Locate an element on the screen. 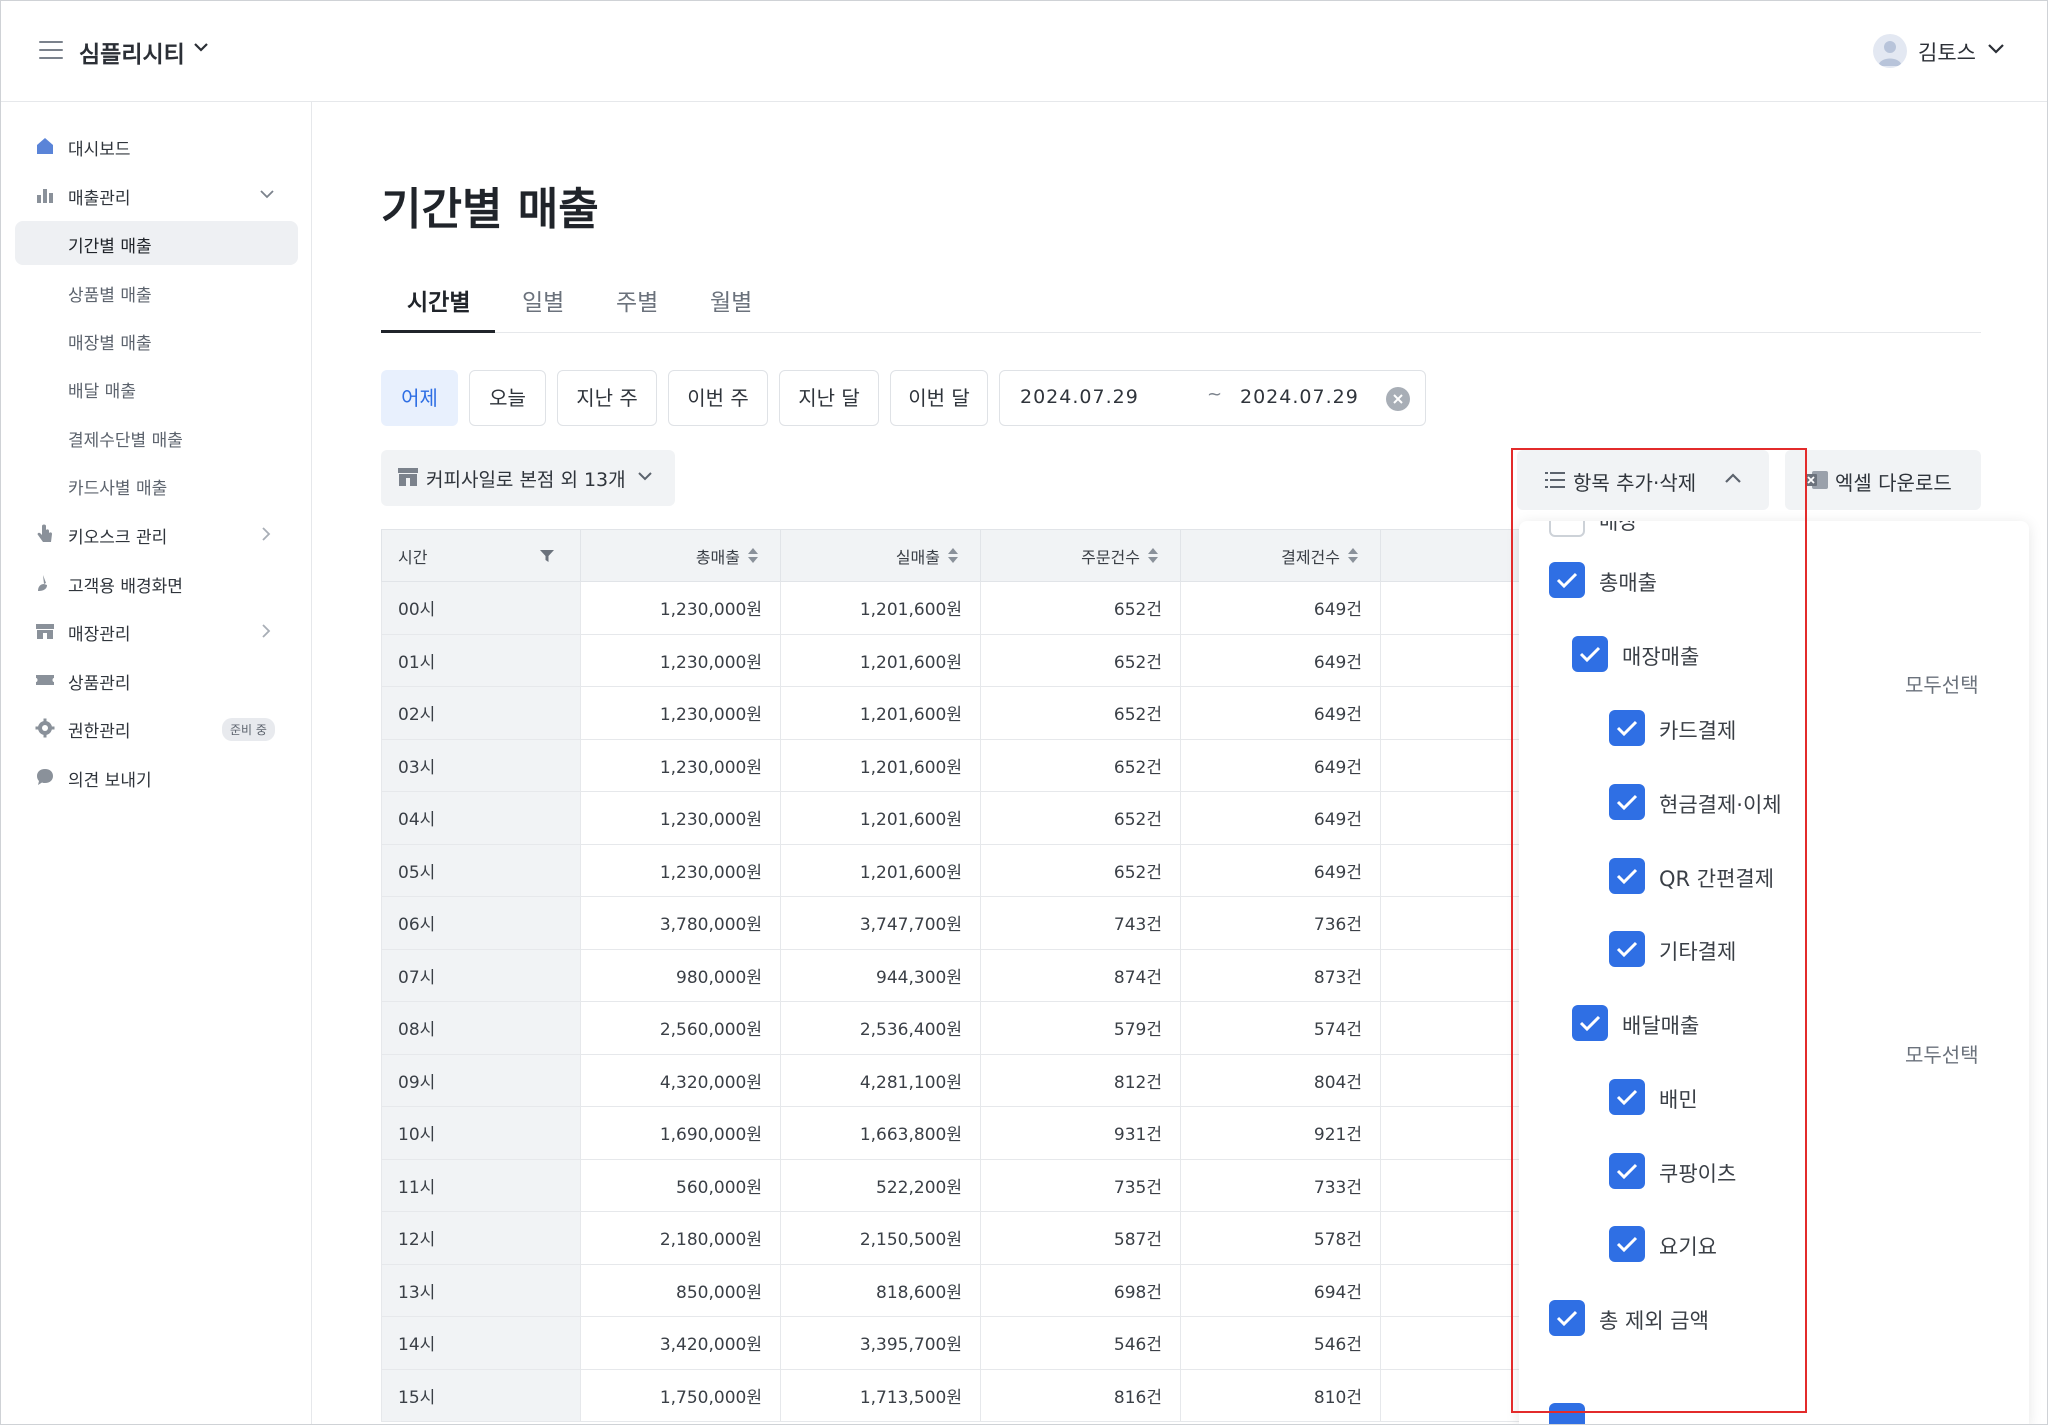 The height and width of the screenshot is (1425, 2048). table-cell: 1,201,600원 is located at coordinates (880, 713).